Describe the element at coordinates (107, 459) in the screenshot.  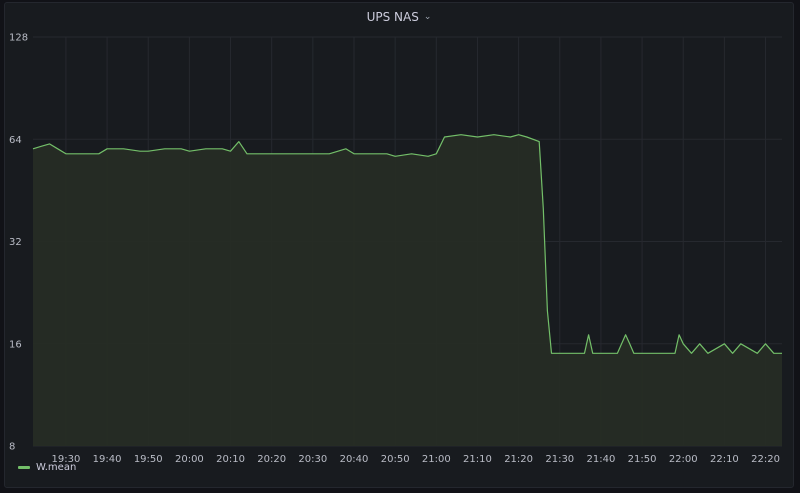
I see `x-tick-label: 19:40` at that location.